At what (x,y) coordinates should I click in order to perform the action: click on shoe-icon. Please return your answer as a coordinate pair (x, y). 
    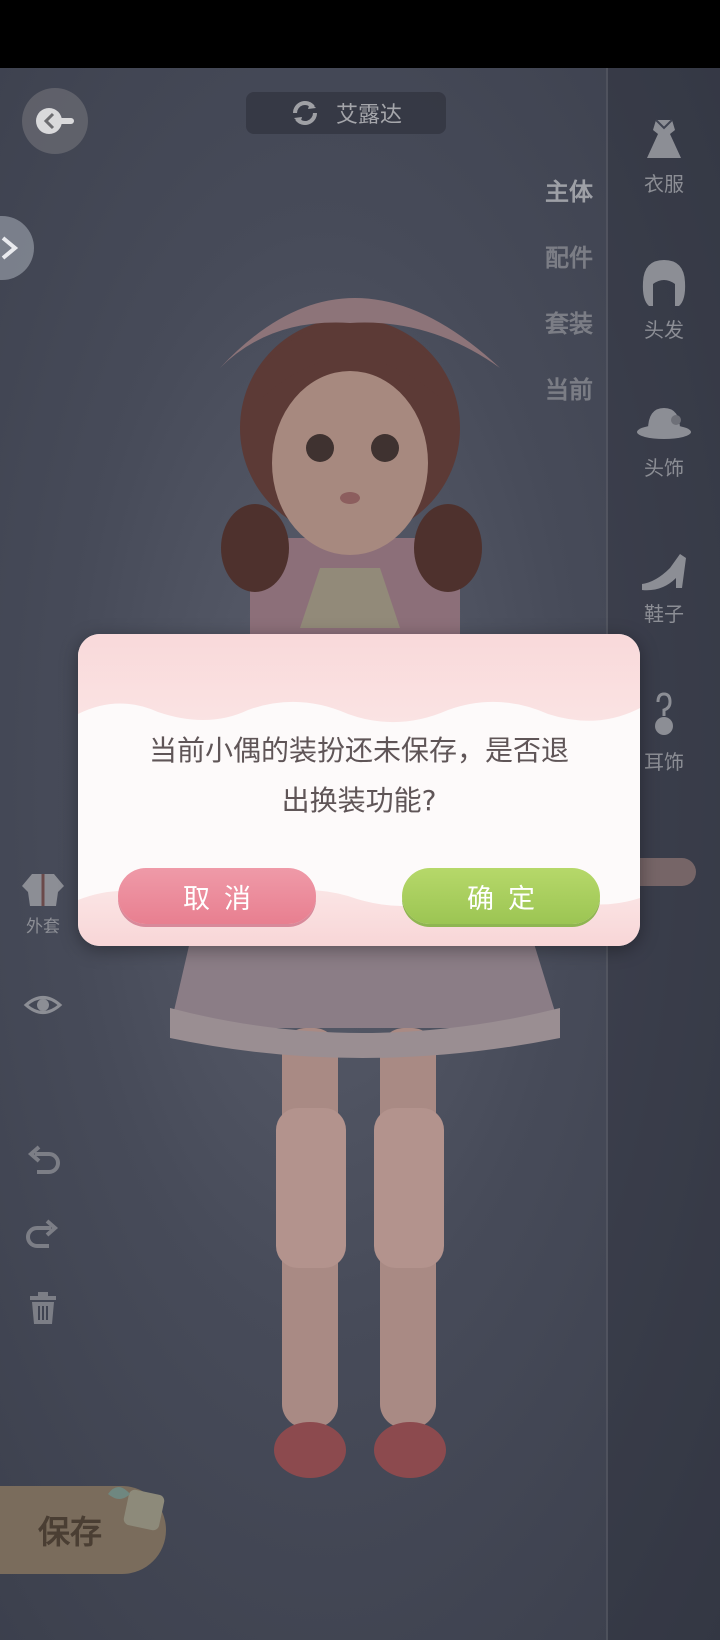
    Looking at the image, I should click on (664, 572).